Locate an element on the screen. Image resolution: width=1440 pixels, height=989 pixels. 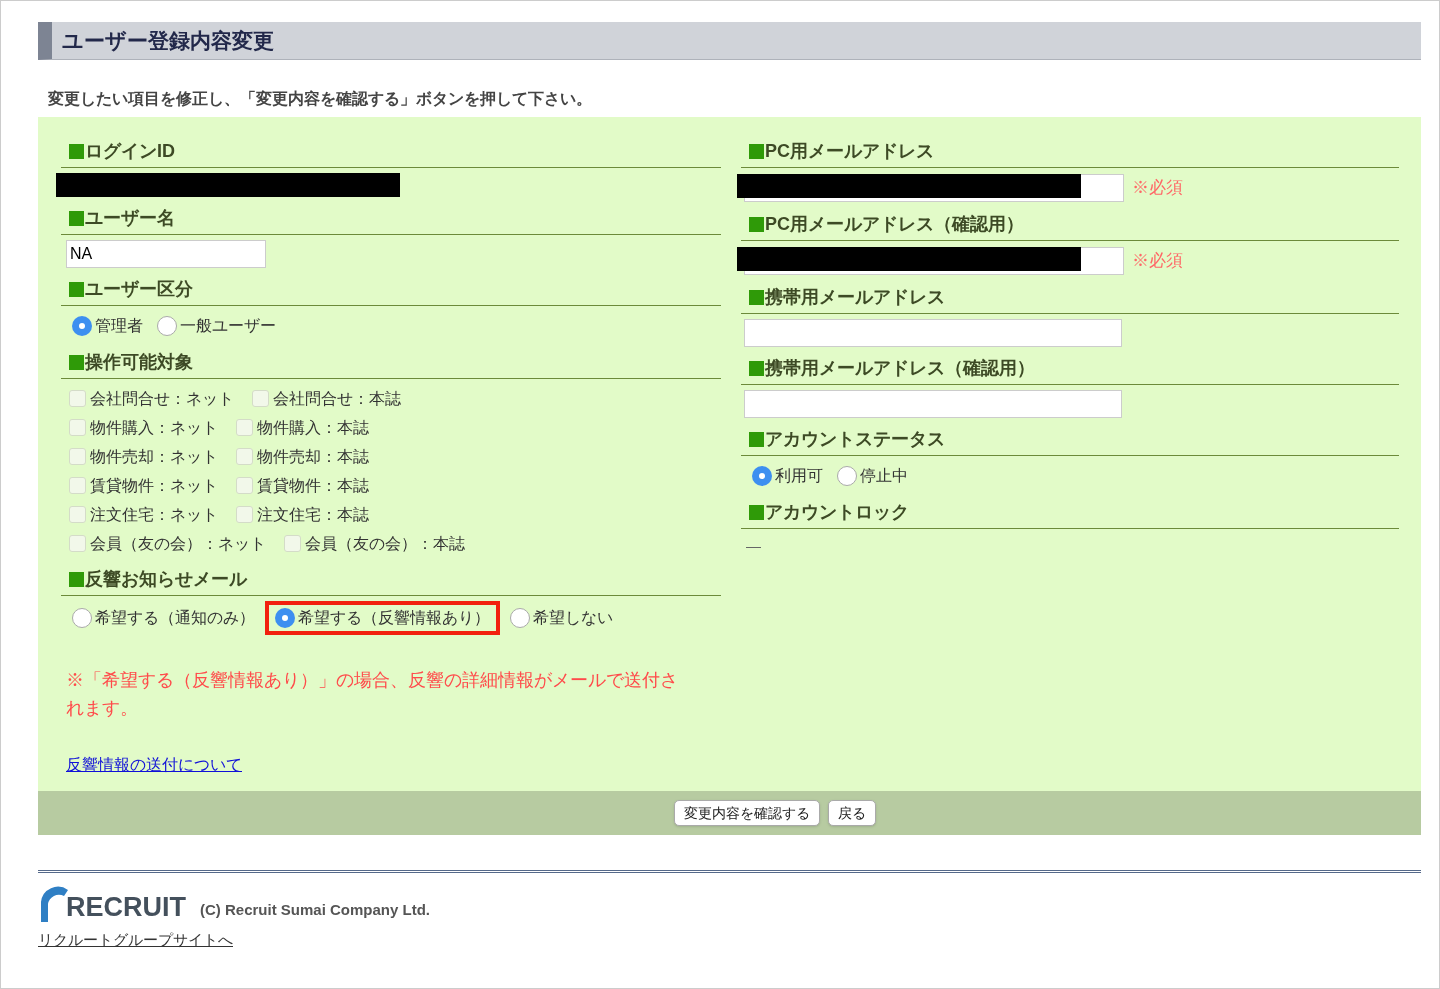
info-link: 反響情報の送付について is located at coordinates (154, 764).